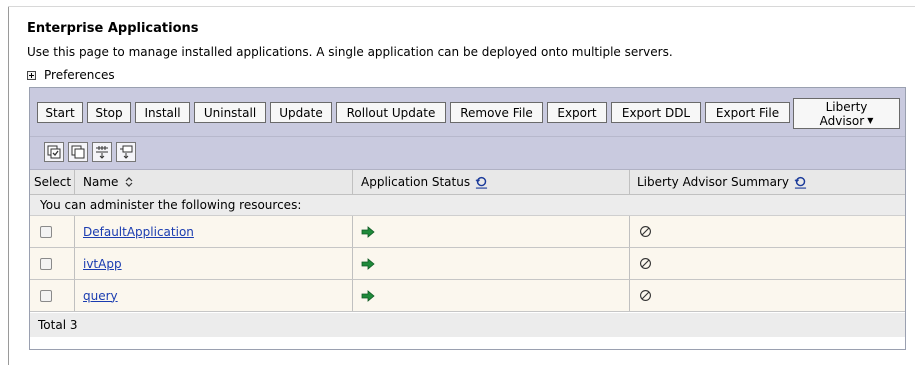 Image resolution: width=915 pixels, height=365 pixels. I want to click on application-link: DefaultApplication, so click(138, 232).